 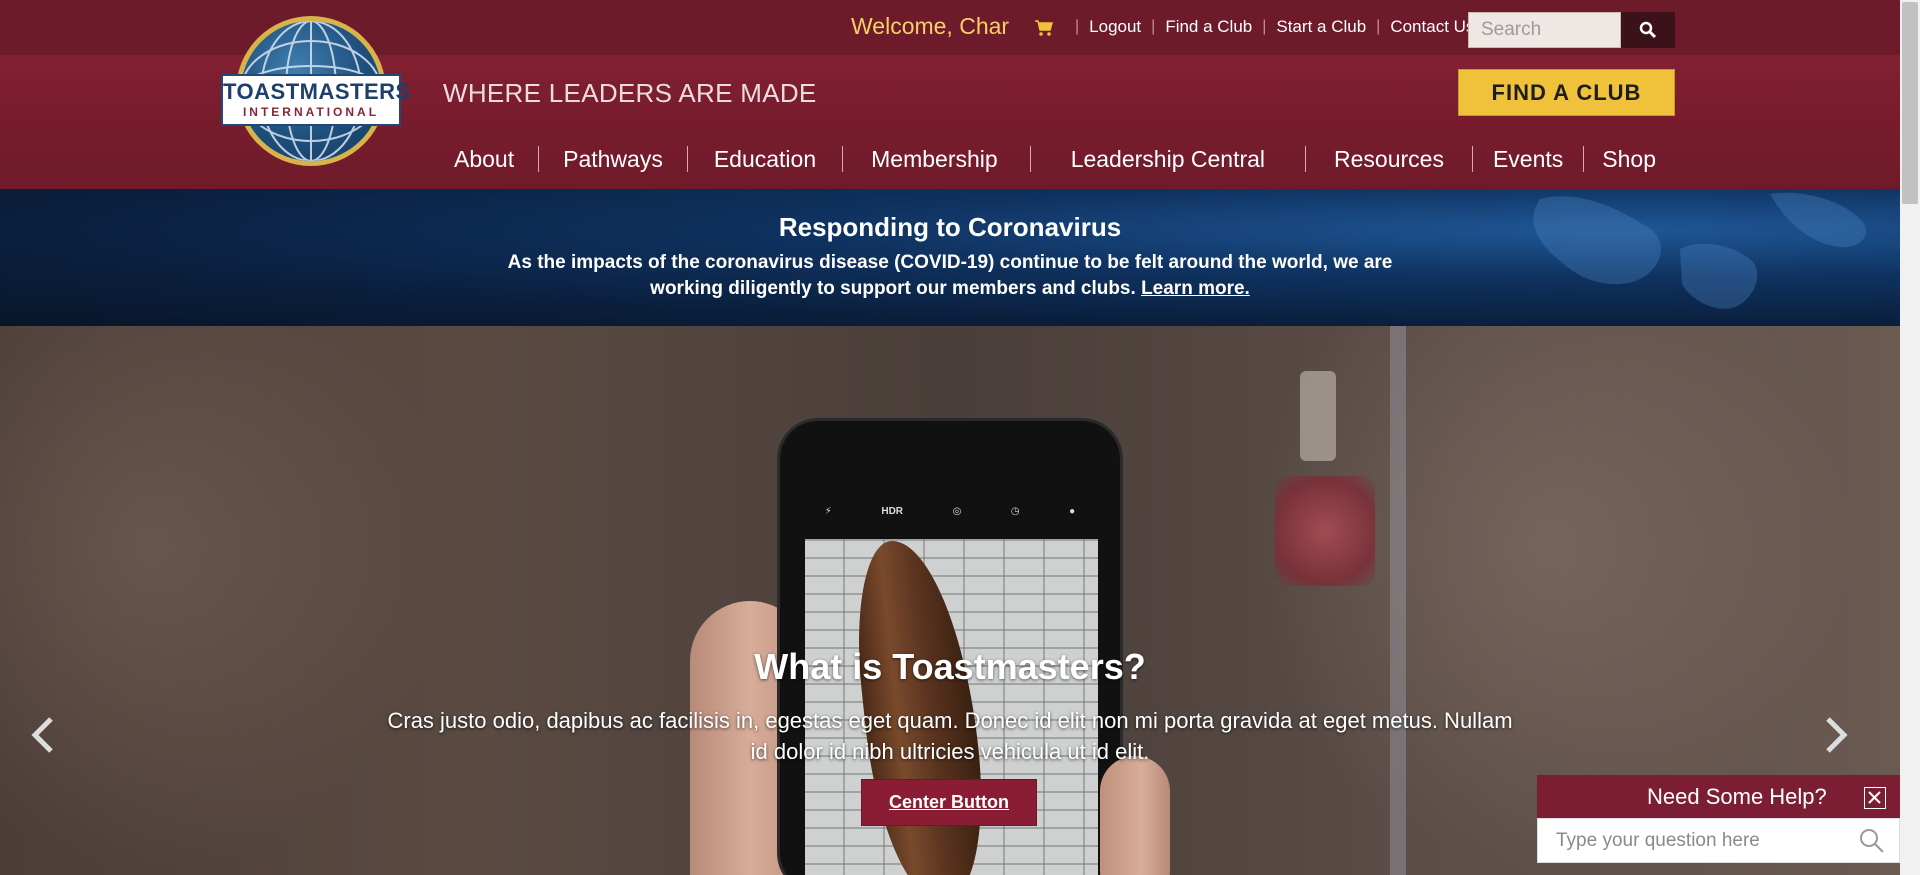 What do you see at coordinates (1015, 511) in the screenshot?
I see `timer-icon: ◷` at bounding box center [1015, 511].